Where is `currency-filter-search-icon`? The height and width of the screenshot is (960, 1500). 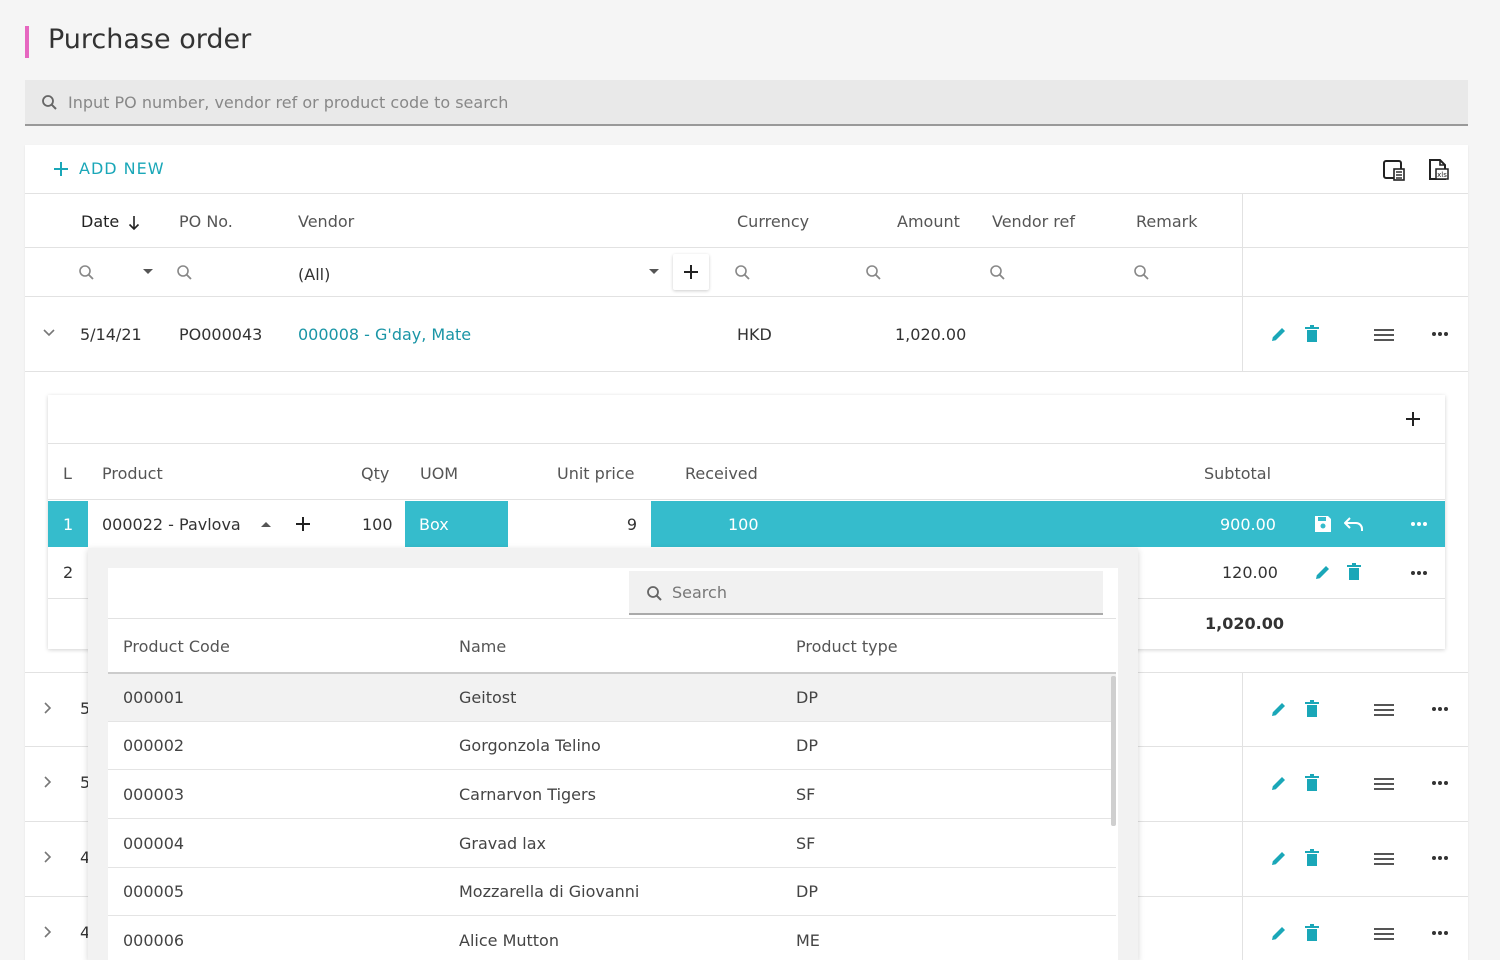
currency-filter-search-icon is located at coordinates (743, 273).